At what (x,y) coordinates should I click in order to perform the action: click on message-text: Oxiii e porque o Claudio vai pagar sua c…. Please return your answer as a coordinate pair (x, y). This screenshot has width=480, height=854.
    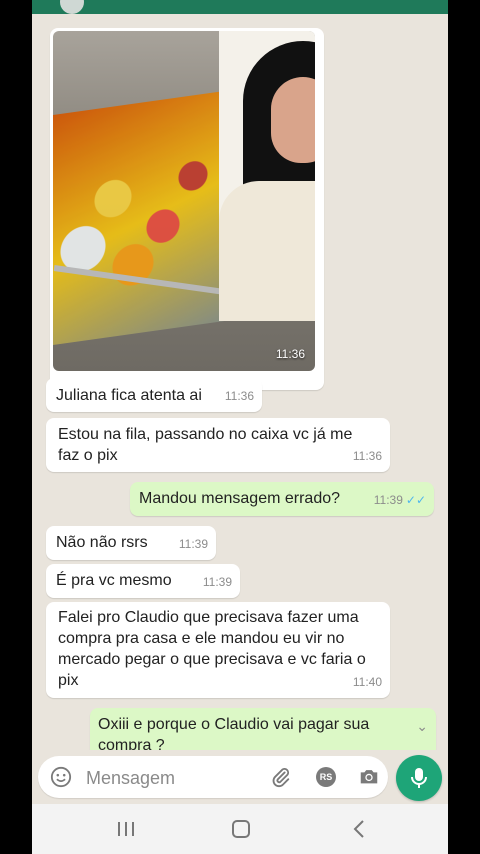
    Looking at the image, I should click on (234, 733).